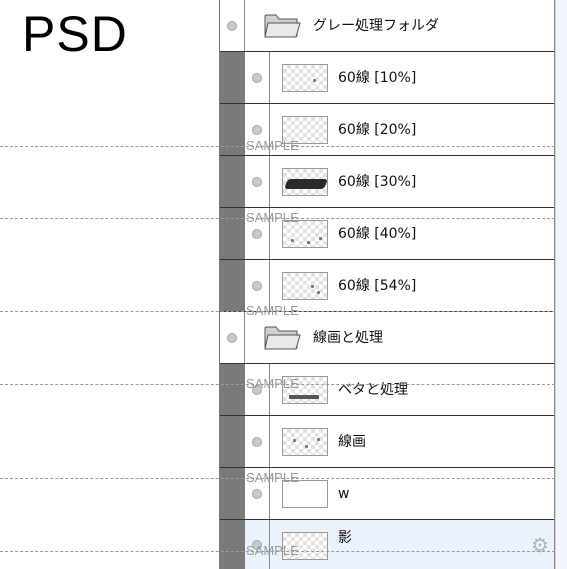 This screenshot has width=567, height=569. What do you see at coordinates (352, 442) in the screenshot?
I see `layer-name: 線画` at bounding box center [352, 442].